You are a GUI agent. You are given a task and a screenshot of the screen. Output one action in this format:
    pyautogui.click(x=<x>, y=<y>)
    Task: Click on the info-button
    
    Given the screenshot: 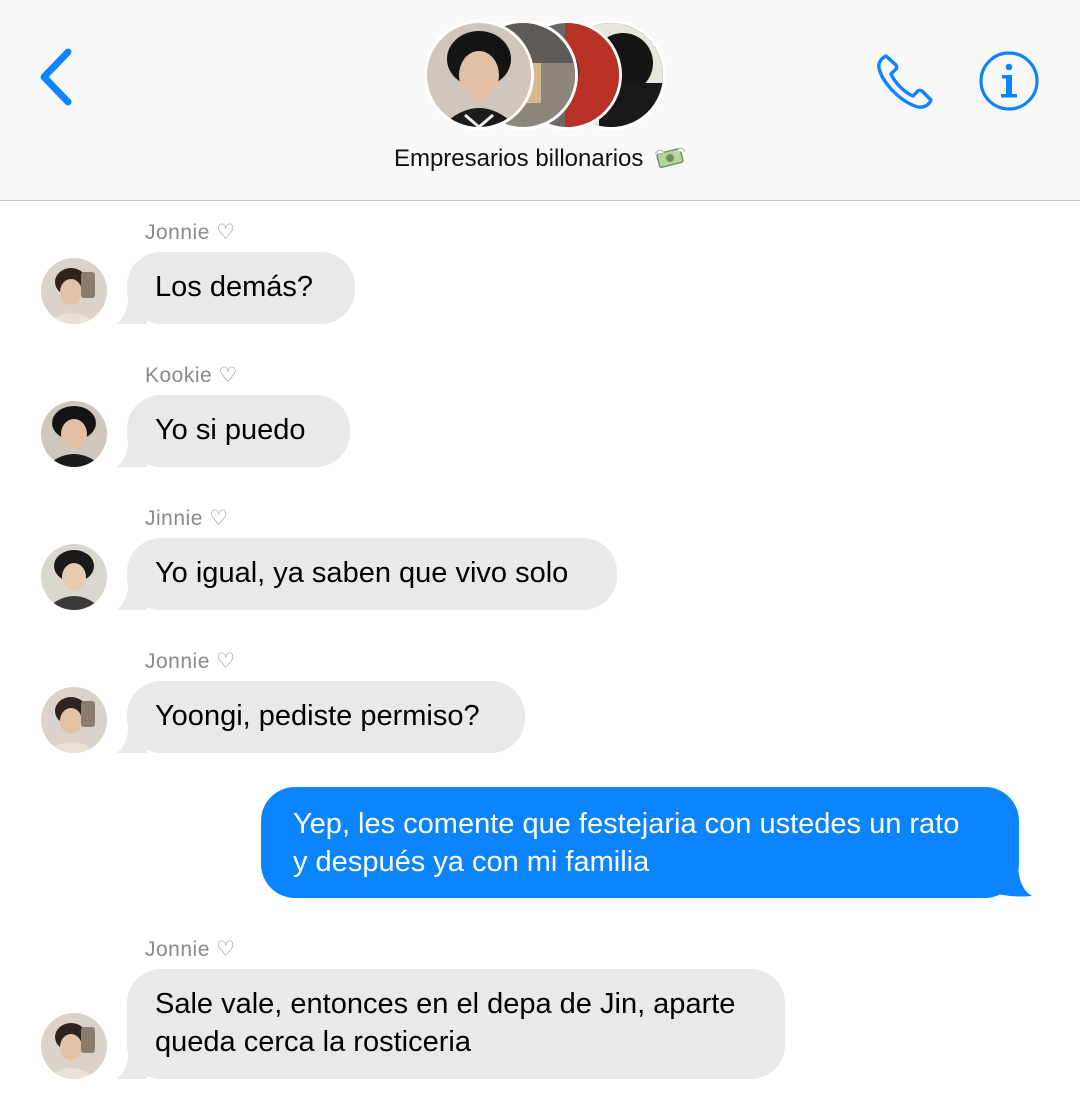 What is the action you would take?
    pyautogui.click(x=1009, y=81)
    